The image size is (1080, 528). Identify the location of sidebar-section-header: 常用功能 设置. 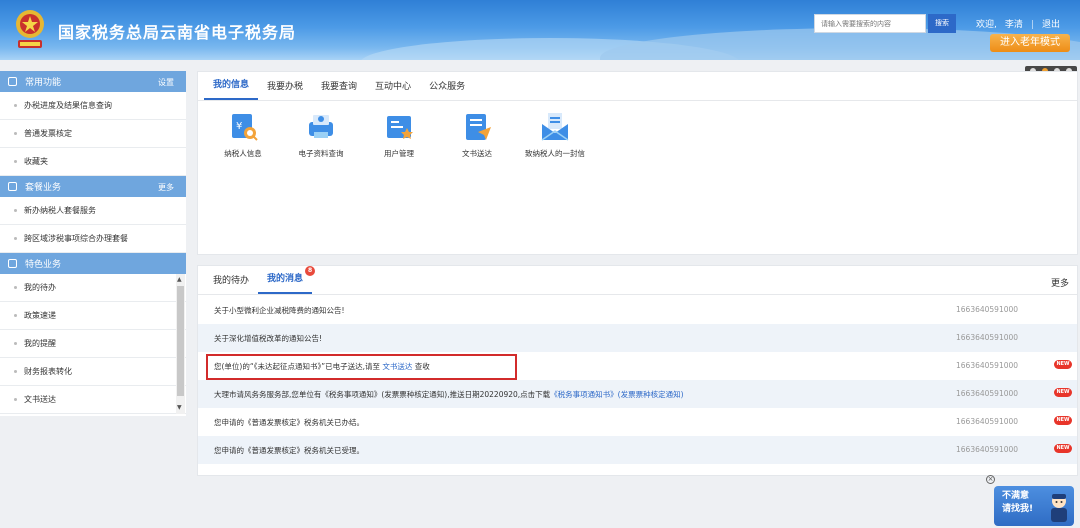
(93, 81).